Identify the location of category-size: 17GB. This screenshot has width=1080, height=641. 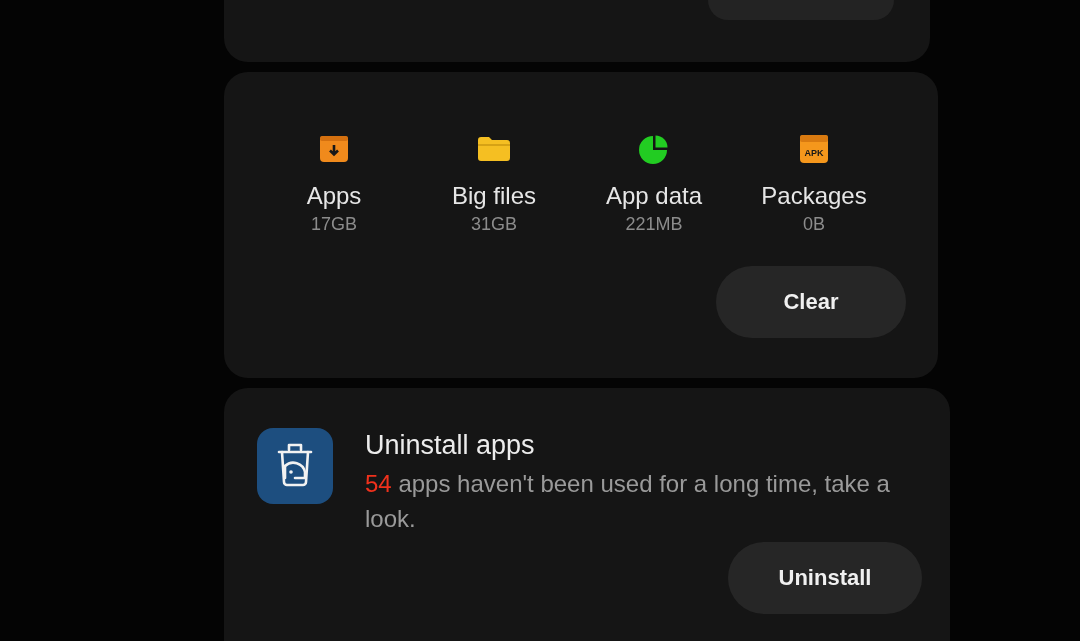
(334, 224).